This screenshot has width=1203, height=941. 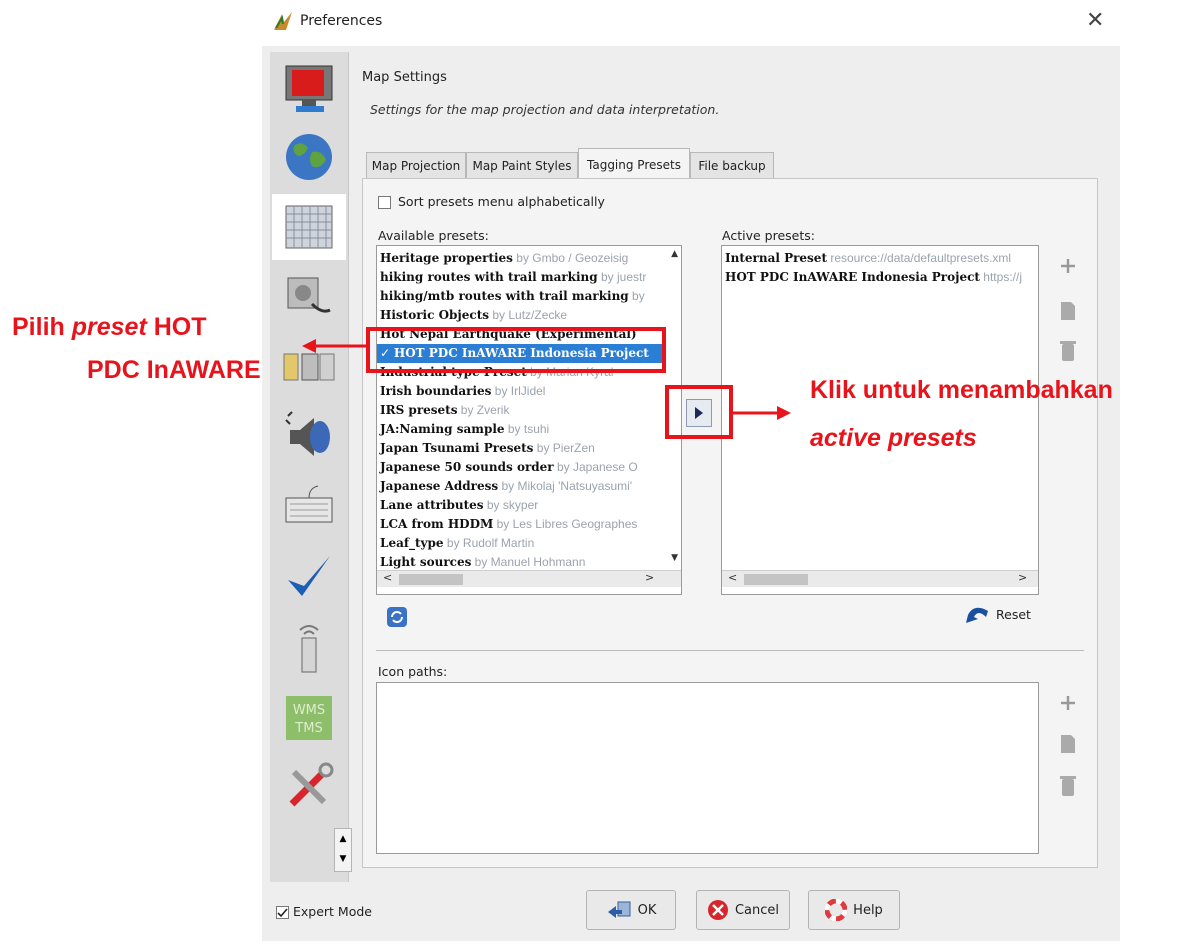 I want to click on available-preset-item: JA:Naming sample by tsuhi, so click(x=521, y=429).